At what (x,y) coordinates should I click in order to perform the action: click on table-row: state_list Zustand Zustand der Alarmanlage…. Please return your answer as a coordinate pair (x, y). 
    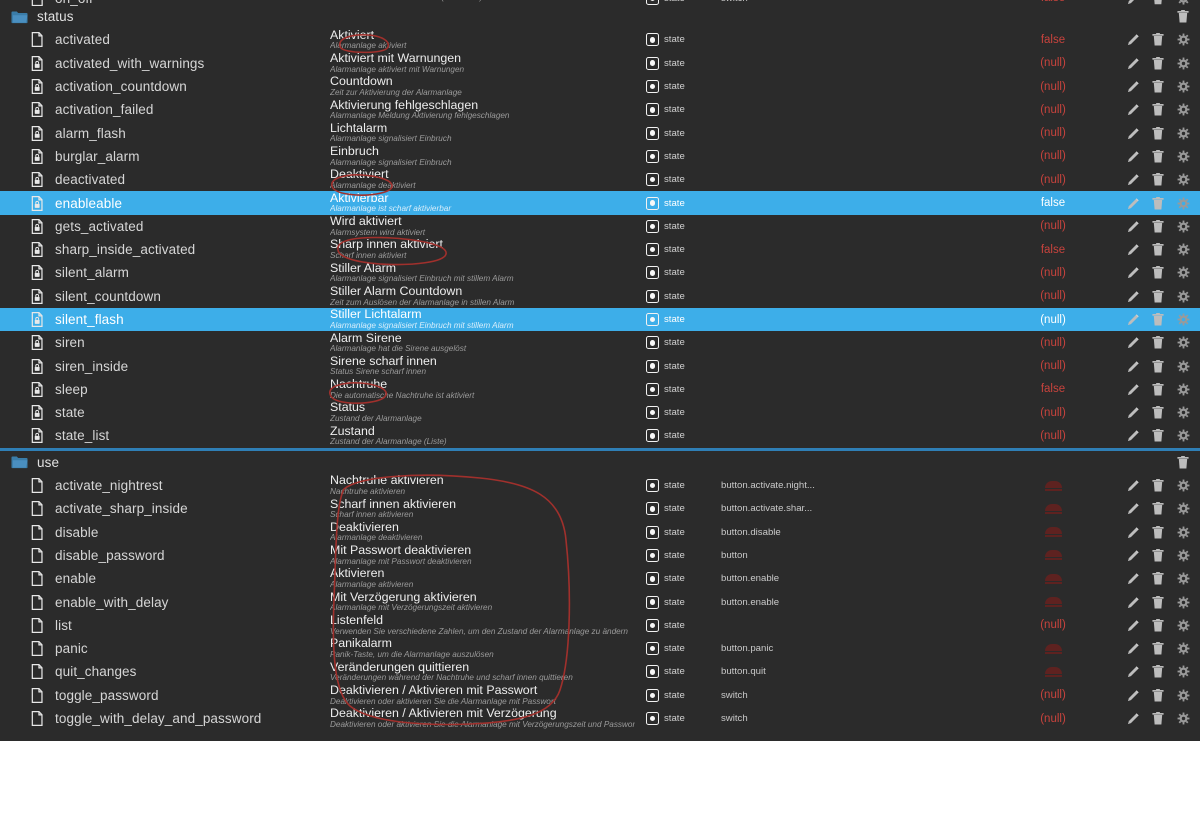
    Looking at the image, I should click on (600, 435).